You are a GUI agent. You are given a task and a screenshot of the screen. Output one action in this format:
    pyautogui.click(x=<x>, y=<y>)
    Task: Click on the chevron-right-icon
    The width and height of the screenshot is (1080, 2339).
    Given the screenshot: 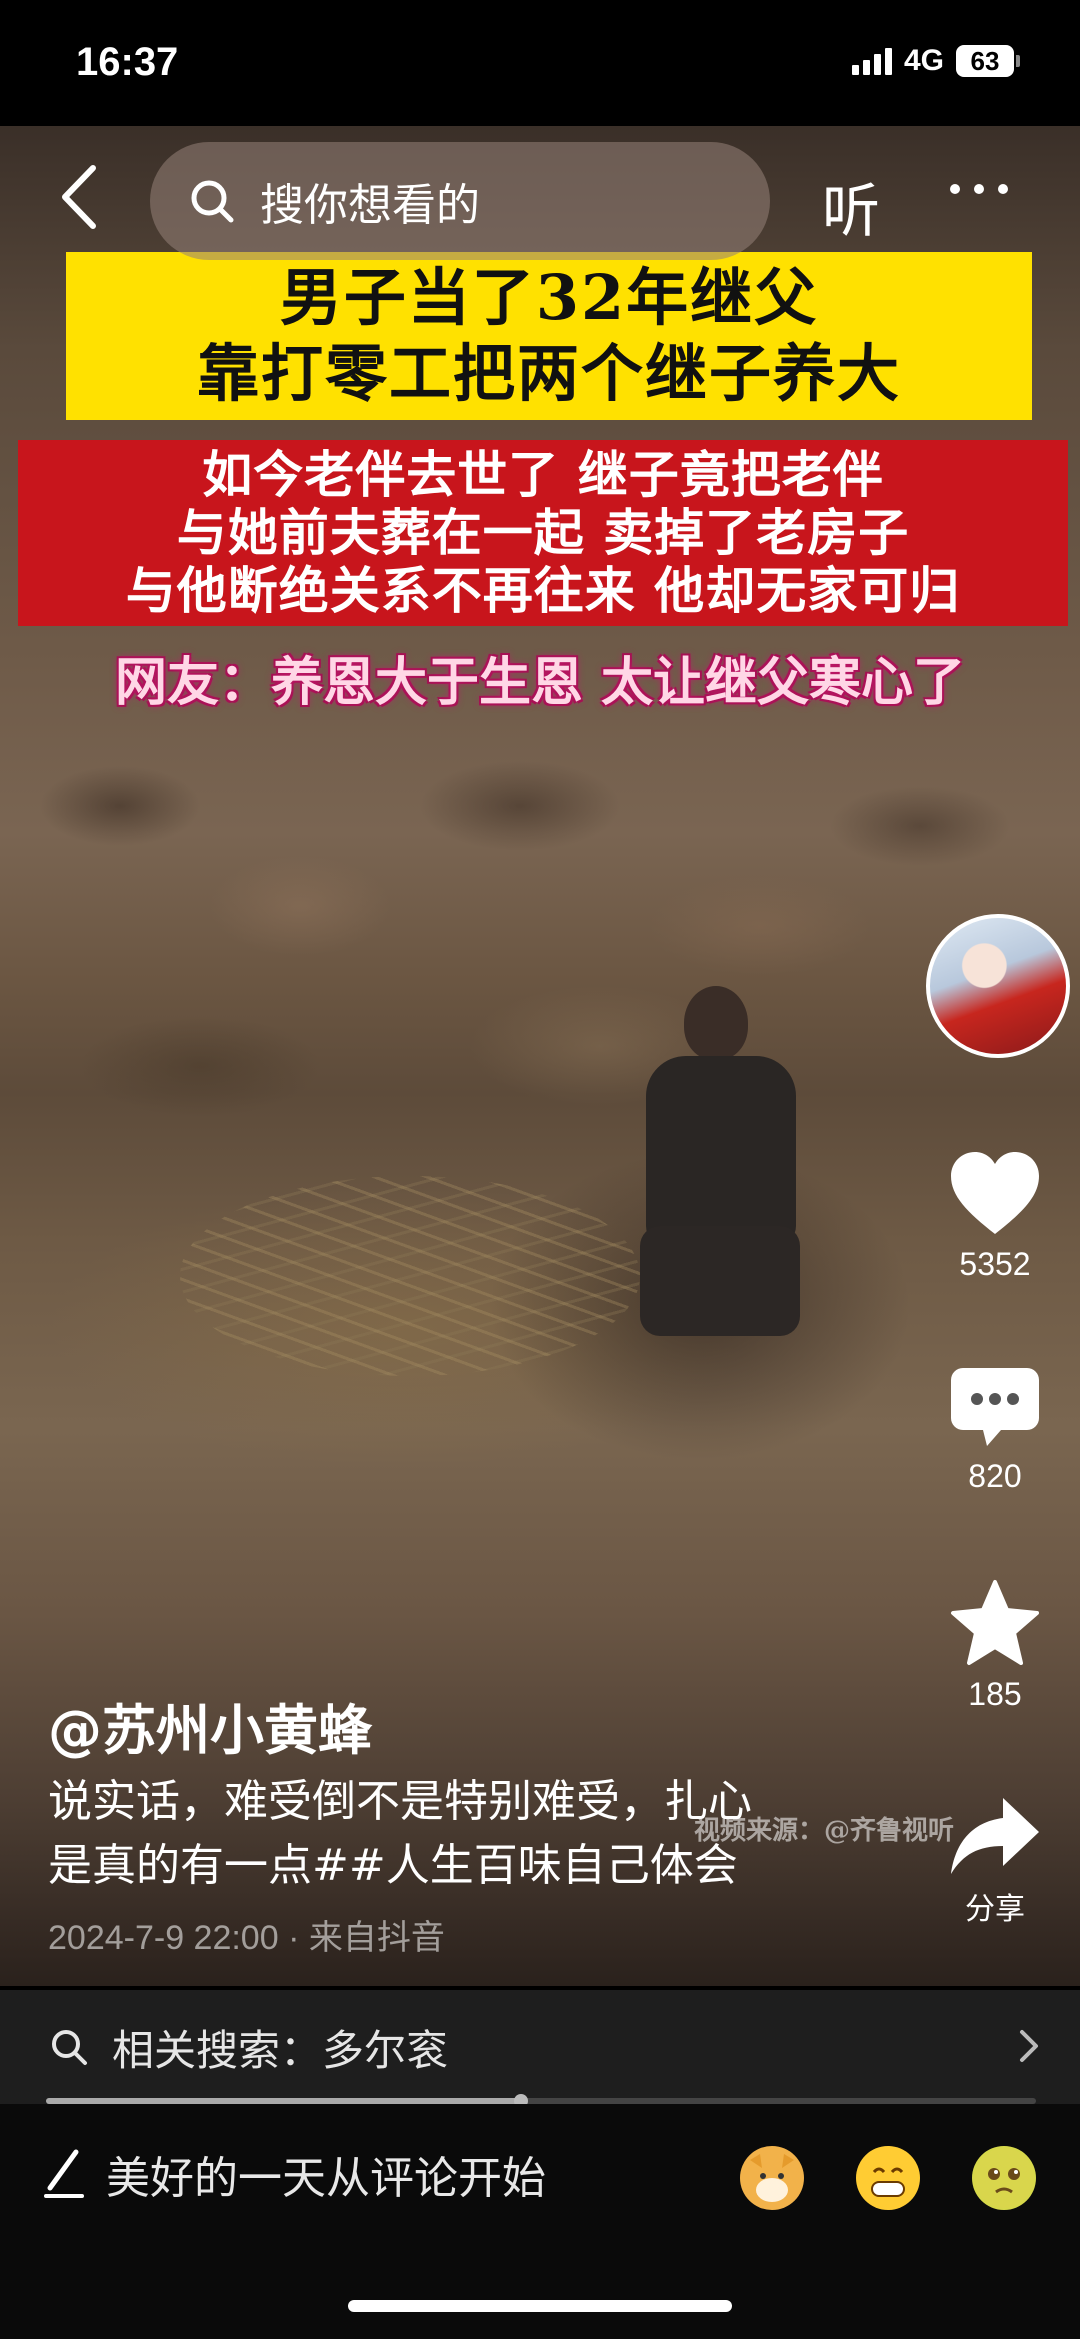 What is the action you would take?
    pyautogui.click(x=1029, y=2046)
    